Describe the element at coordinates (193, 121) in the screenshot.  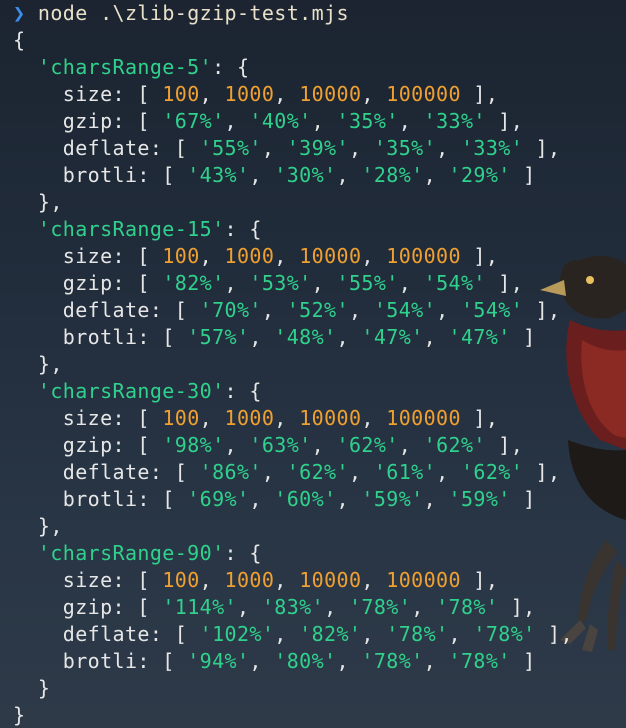
I see `gzip-value: '67%'` at that location.